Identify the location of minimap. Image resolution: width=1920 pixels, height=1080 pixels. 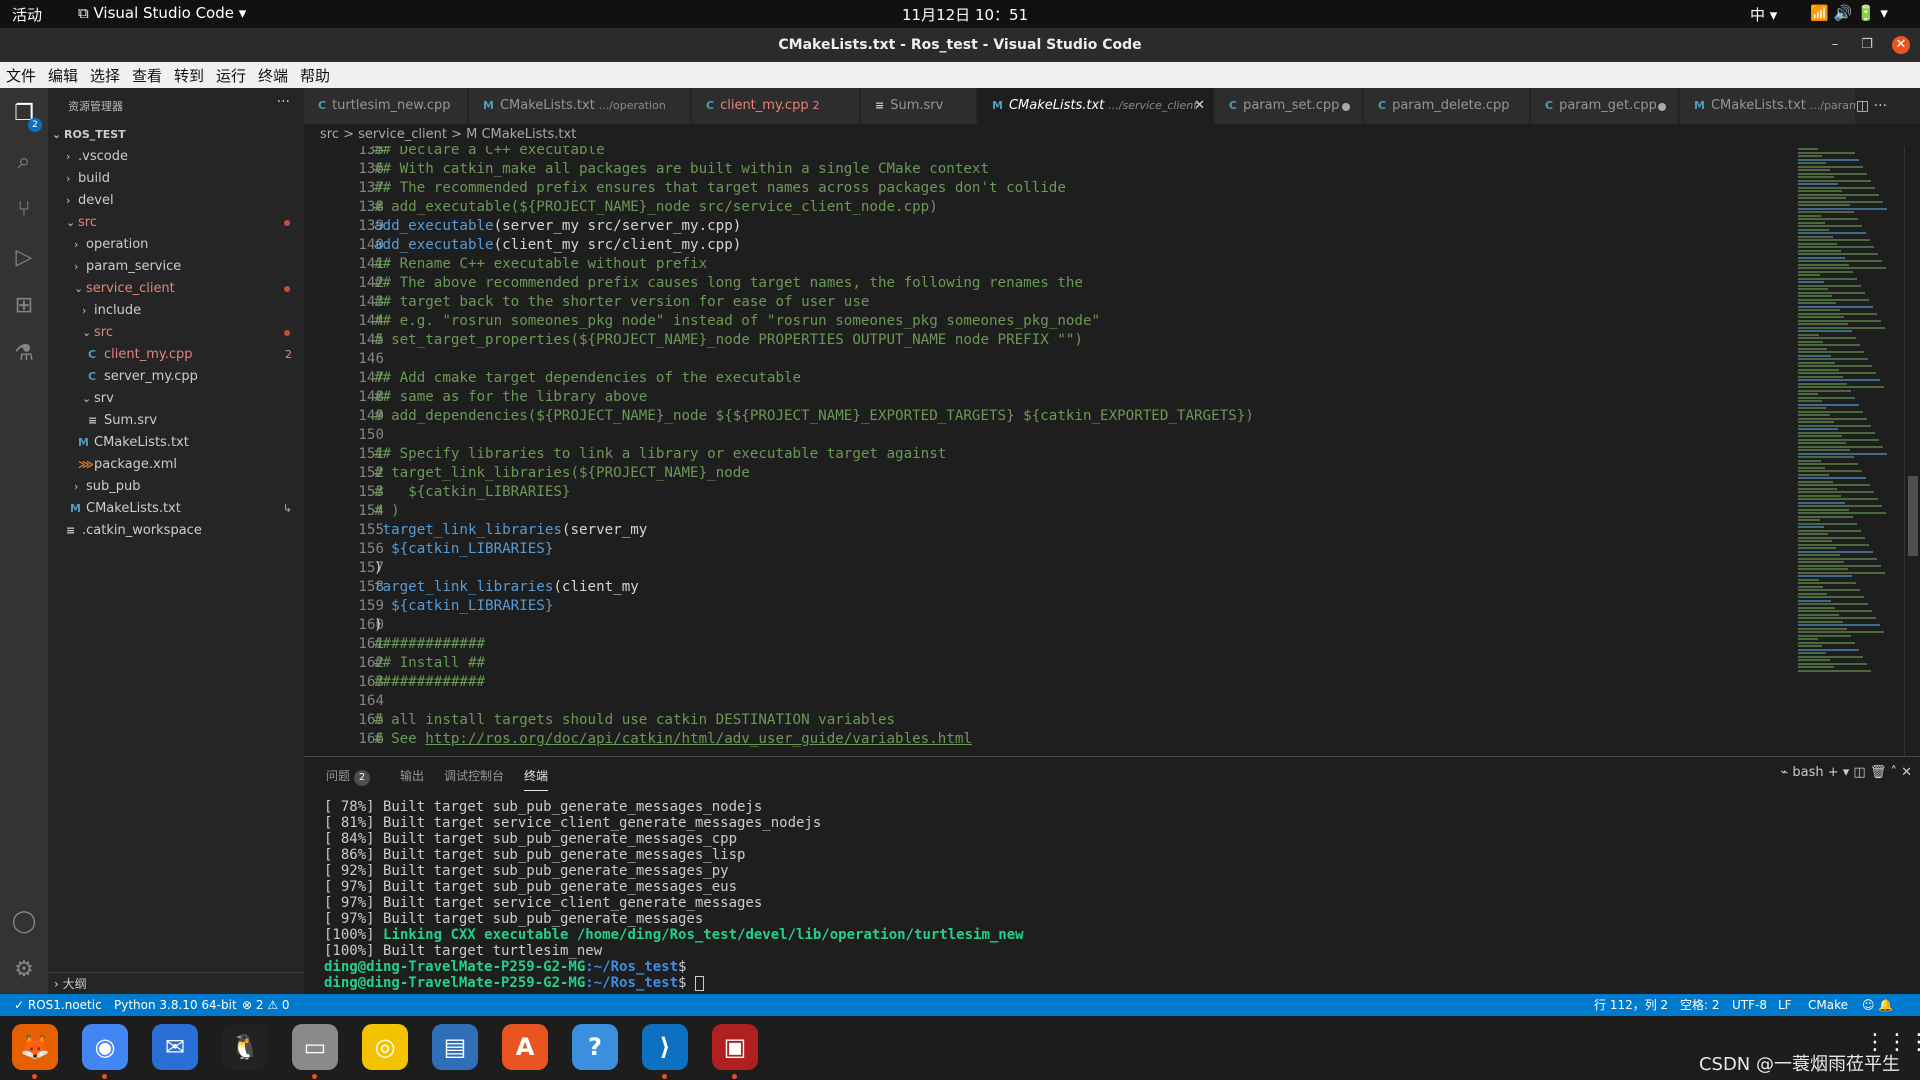
(1849, 451).